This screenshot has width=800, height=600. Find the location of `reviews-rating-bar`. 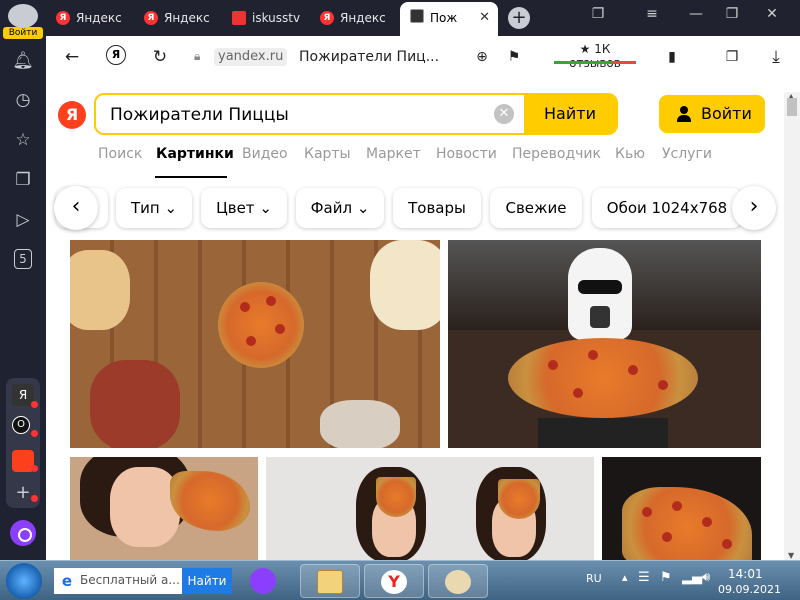

reviews-rating-bar is located at coordinates (595, 62).